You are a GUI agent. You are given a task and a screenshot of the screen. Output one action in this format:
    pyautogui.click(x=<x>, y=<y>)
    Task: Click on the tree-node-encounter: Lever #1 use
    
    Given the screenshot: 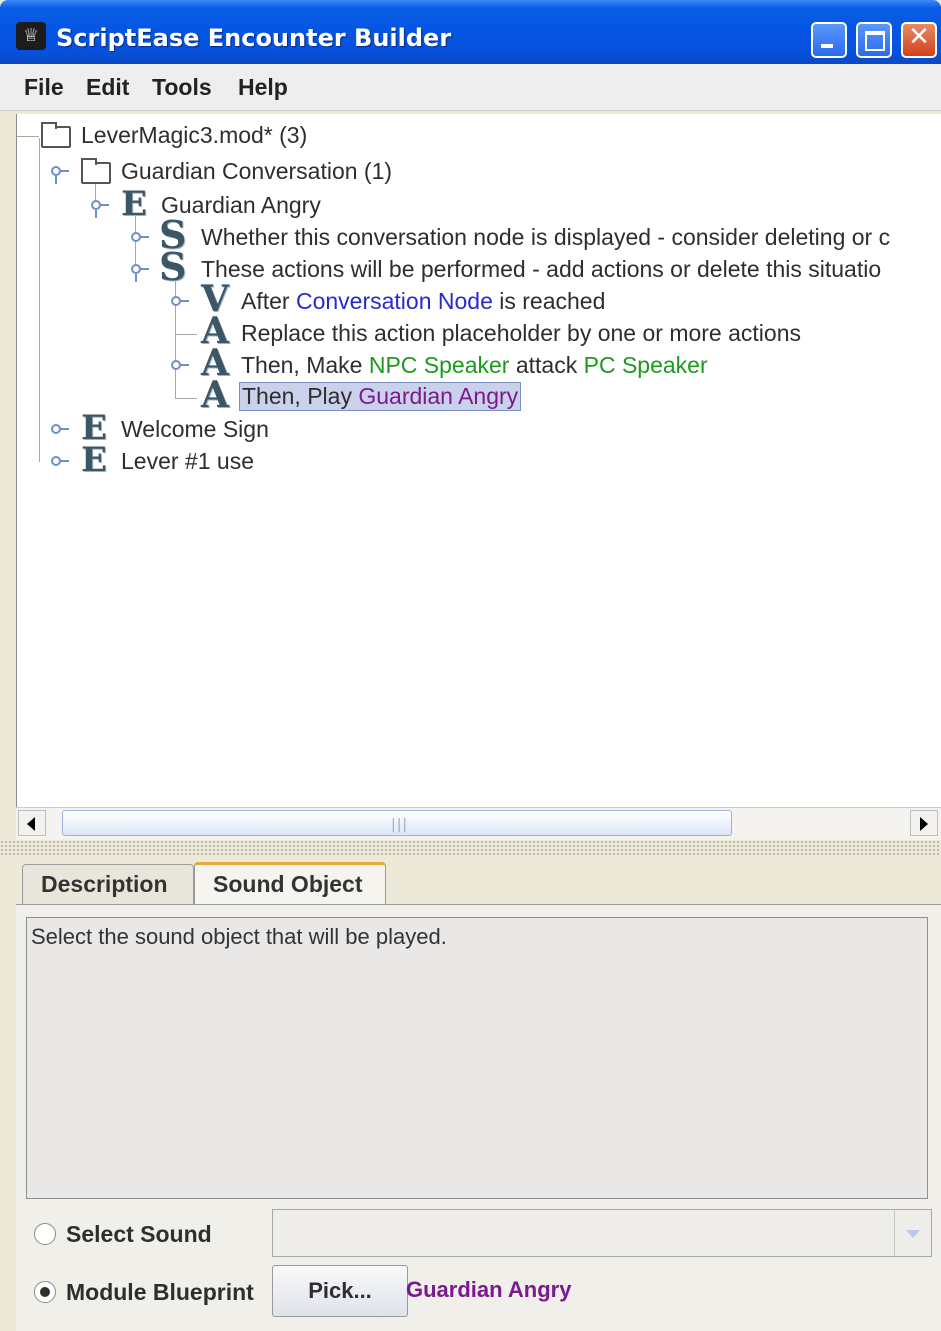 What is the action you would take?
    pyautogui.click(x=187, y=461)
    